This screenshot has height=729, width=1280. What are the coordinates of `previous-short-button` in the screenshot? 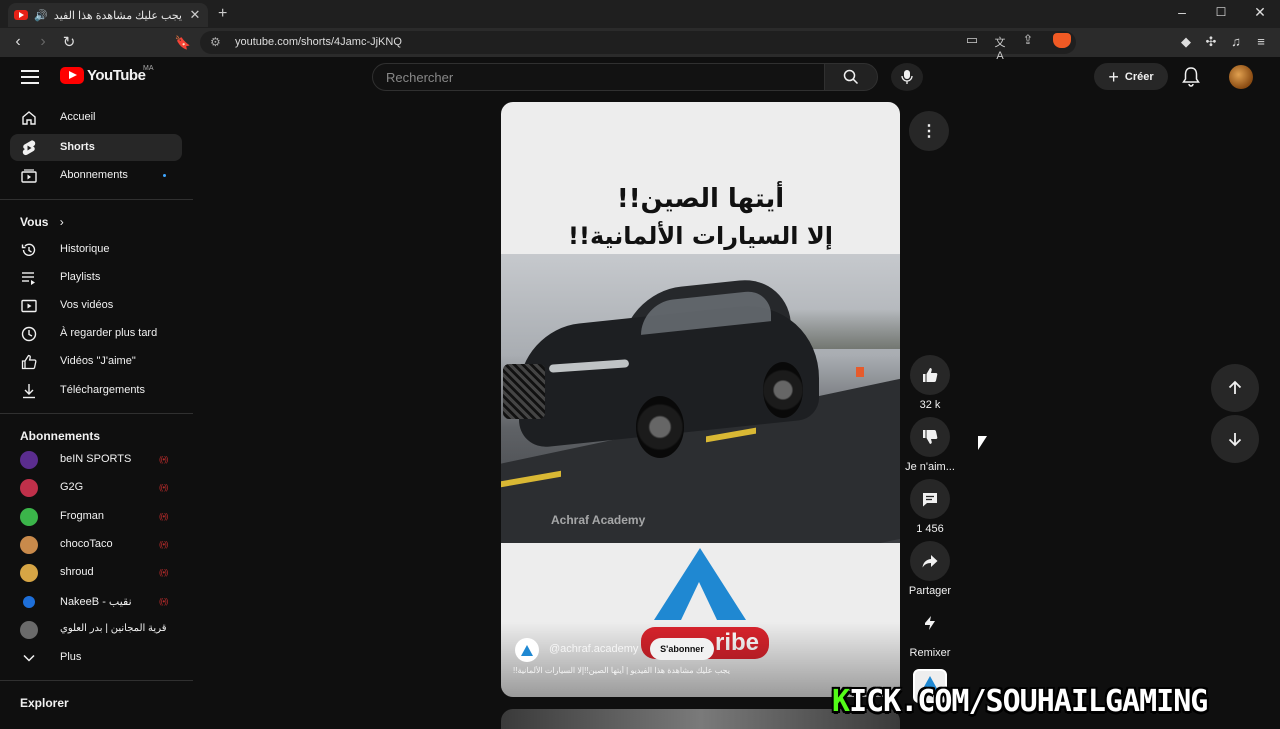 It's located at (1235, 388).